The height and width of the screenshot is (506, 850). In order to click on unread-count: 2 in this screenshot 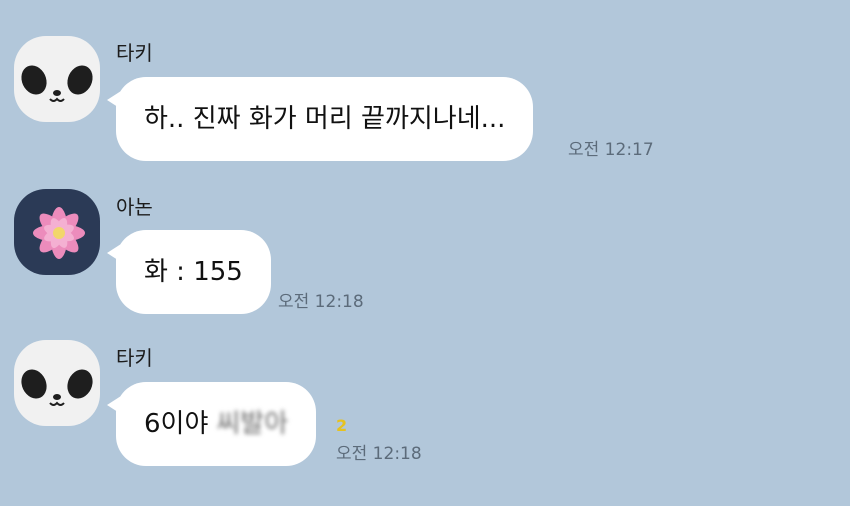, I will do `click(342, 425)`.